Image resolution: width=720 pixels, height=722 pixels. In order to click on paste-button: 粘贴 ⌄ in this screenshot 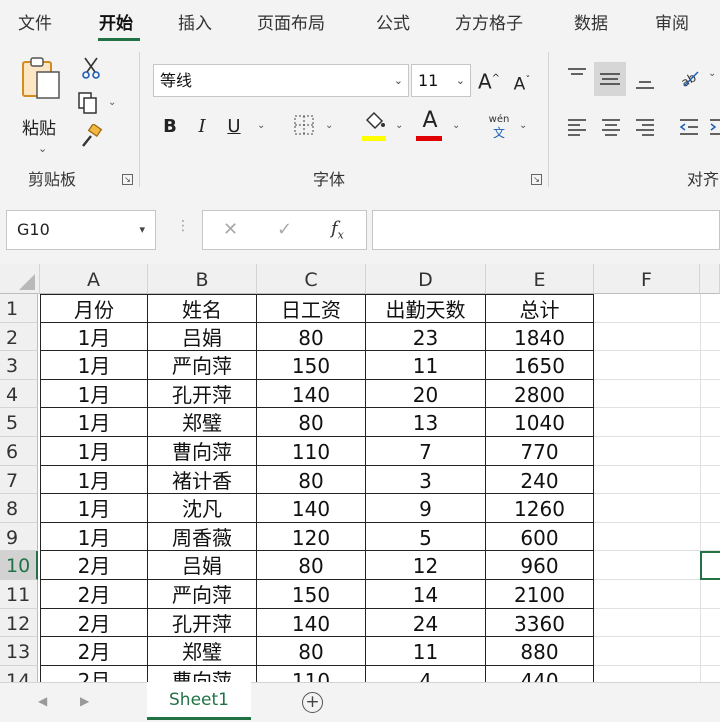, I will do `click(42, 111)`.